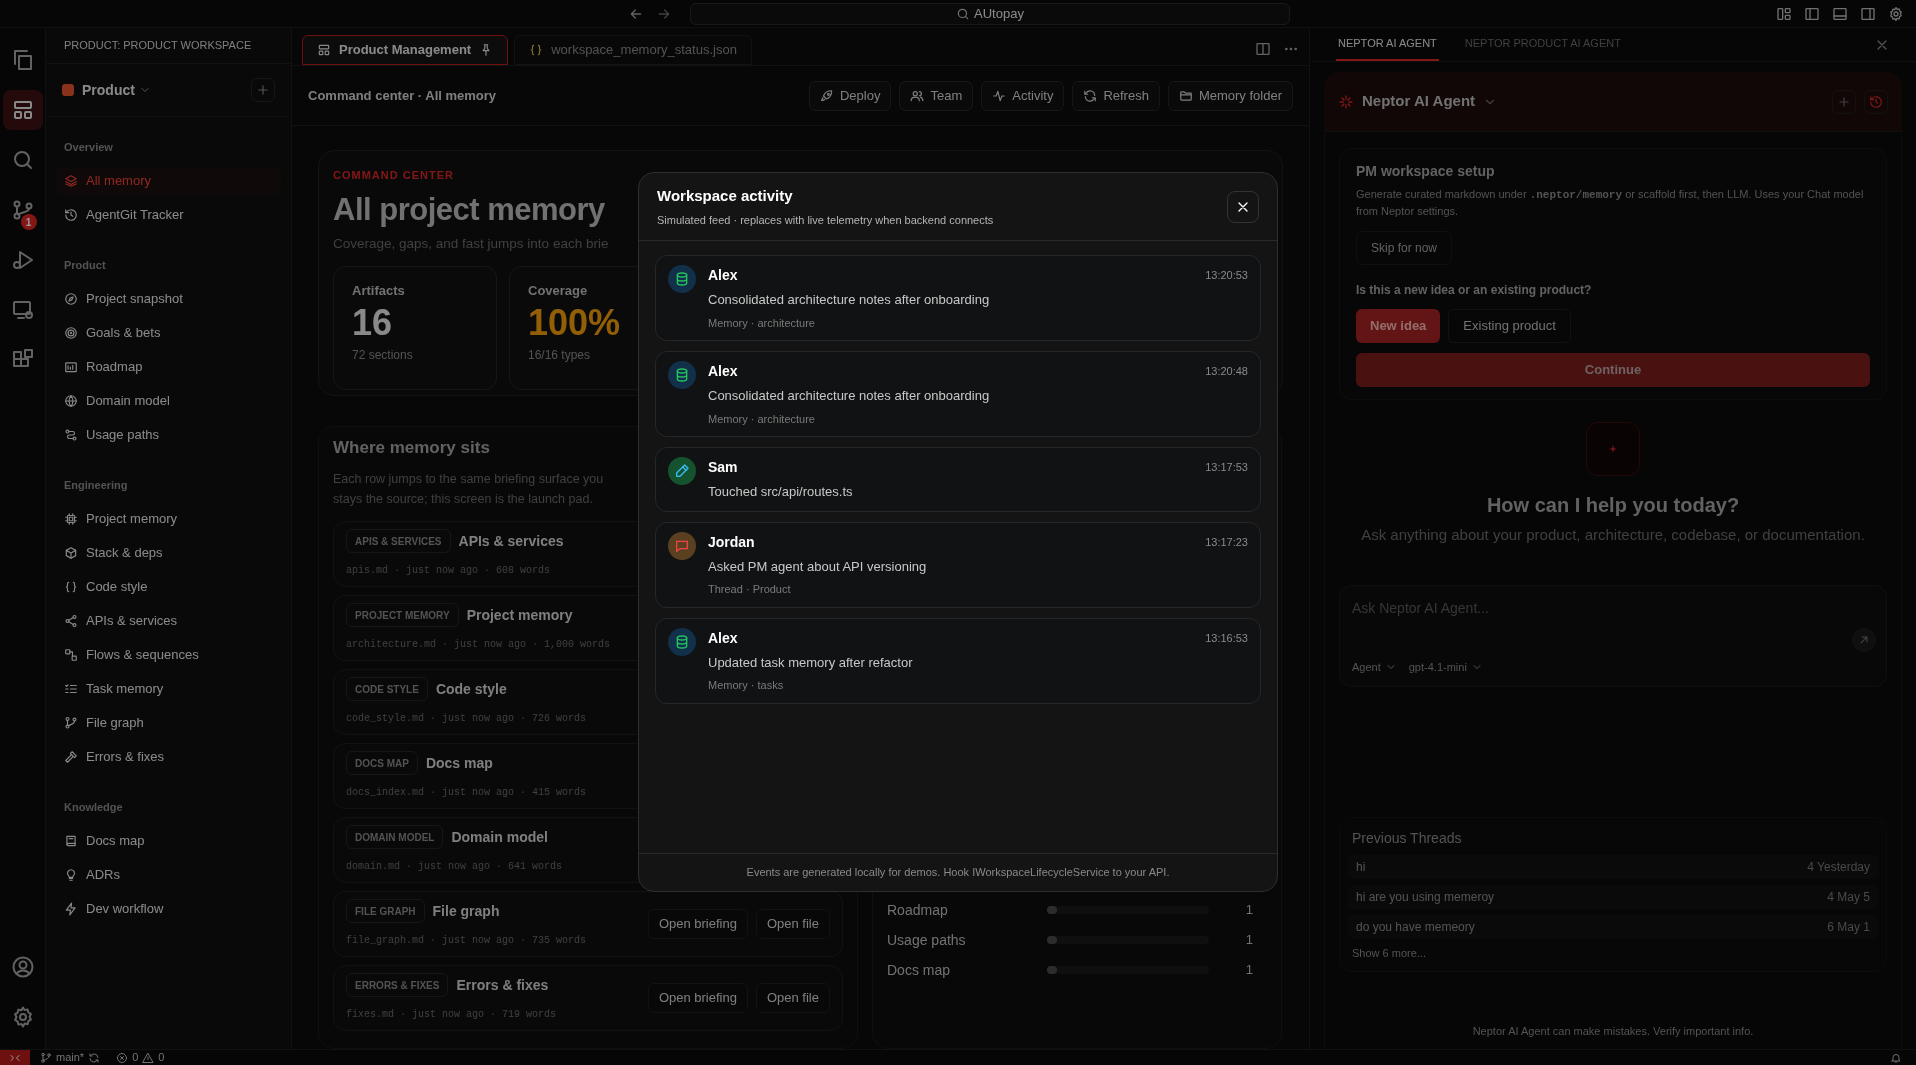  What do you see at coordinates (936, 95) in the screenshot?
I see `toolbar-button: Team` at bounding box center [936, 95].